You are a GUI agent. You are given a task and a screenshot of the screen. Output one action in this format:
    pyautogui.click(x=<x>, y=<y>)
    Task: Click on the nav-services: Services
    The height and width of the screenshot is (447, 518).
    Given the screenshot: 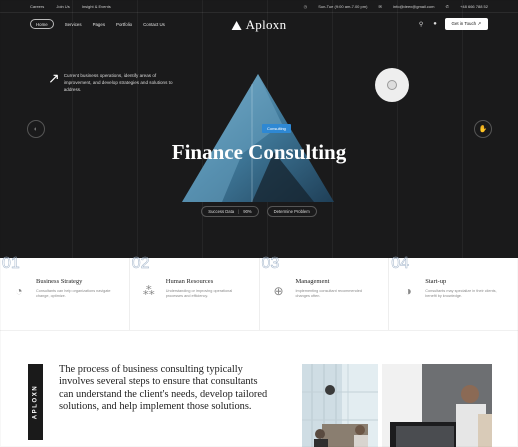 What is the action you would take?
    pyautogui.click(x=73, y=24)
    